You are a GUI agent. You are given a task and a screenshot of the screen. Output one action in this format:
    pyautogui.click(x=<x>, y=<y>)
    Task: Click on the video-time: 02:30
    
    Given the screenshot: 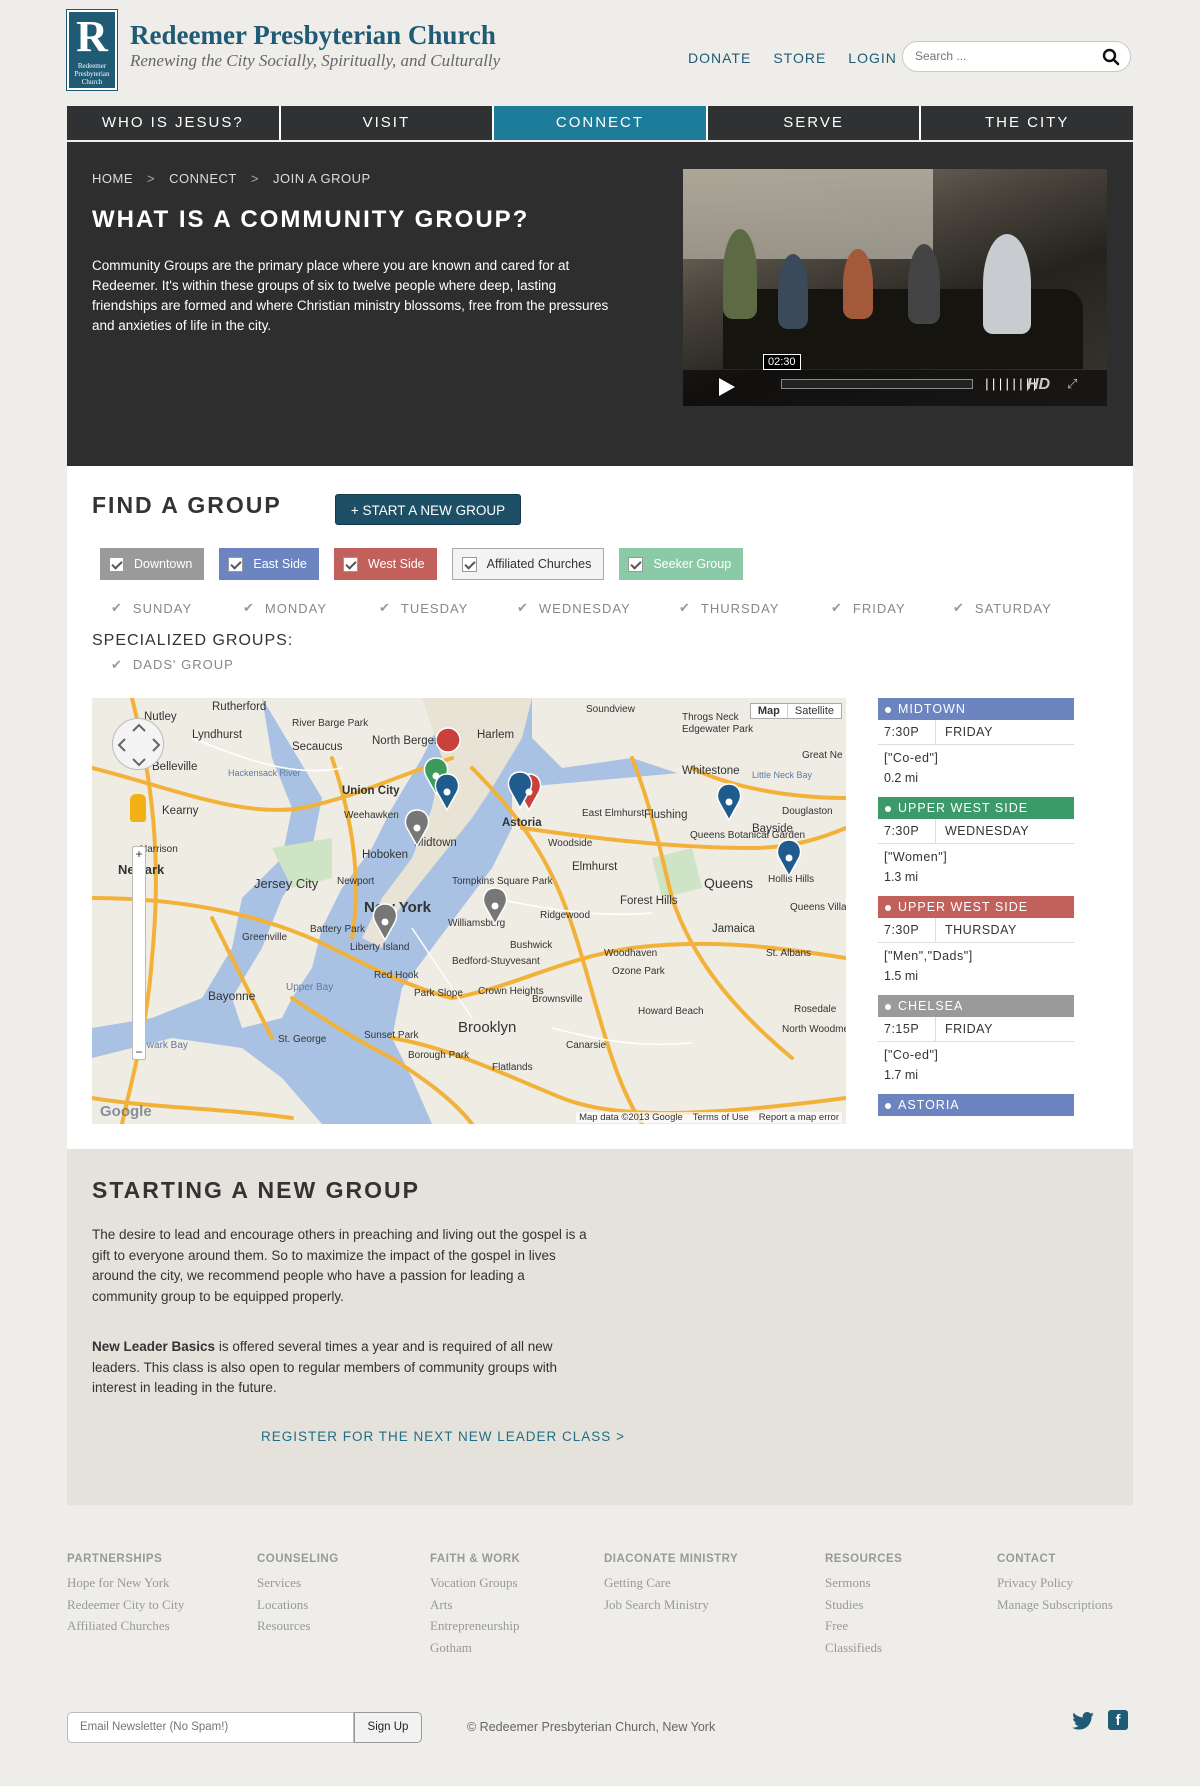 What is the action you would take?
    pyautogui.click(x=782, y=362)
    